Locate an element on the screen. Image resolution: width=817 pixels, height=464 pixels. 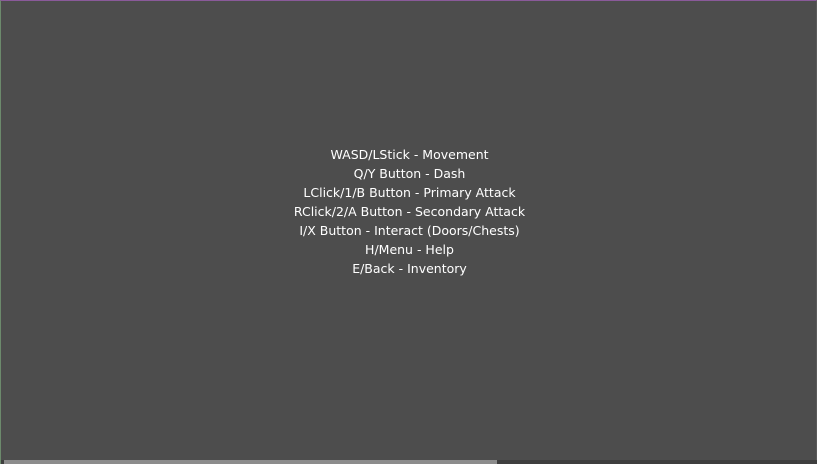
help-line-inventory: E/Back - Inventory is located at coordinates (409, 268).